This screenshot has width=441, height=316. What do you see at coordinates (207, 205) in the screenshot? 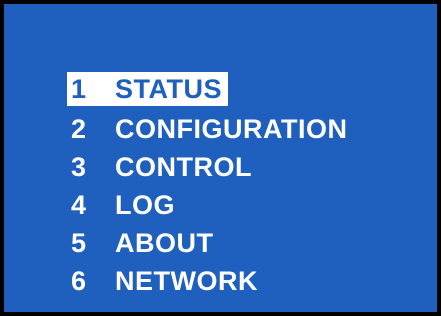
I see `menu-item-log: 4 LOG` at bounding box center [207, 205].